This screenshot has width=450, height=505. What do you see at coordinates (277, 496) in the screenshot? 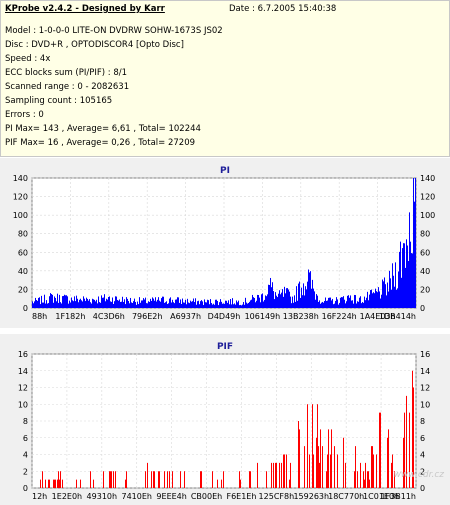
I see `x-tick-label: 125CF8h` at bounding box center [277, 496].